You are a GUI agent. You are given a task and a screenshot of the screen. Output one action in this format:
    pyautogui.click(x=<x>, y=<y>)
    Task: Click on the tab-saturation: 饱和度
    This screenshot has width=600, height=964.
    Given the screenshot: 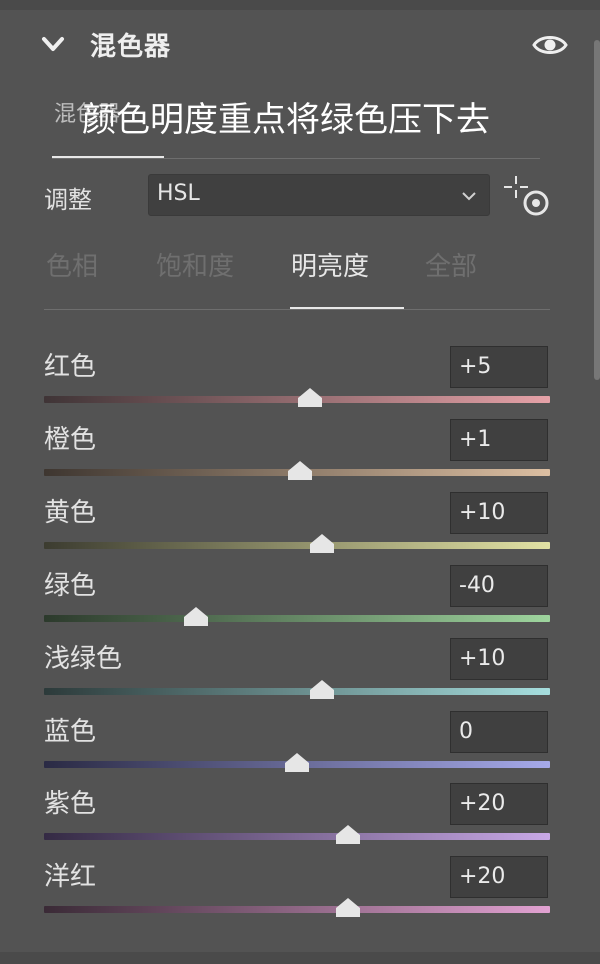 What is the action you would take?
    pyautogui.click(x=195, y=264)
    